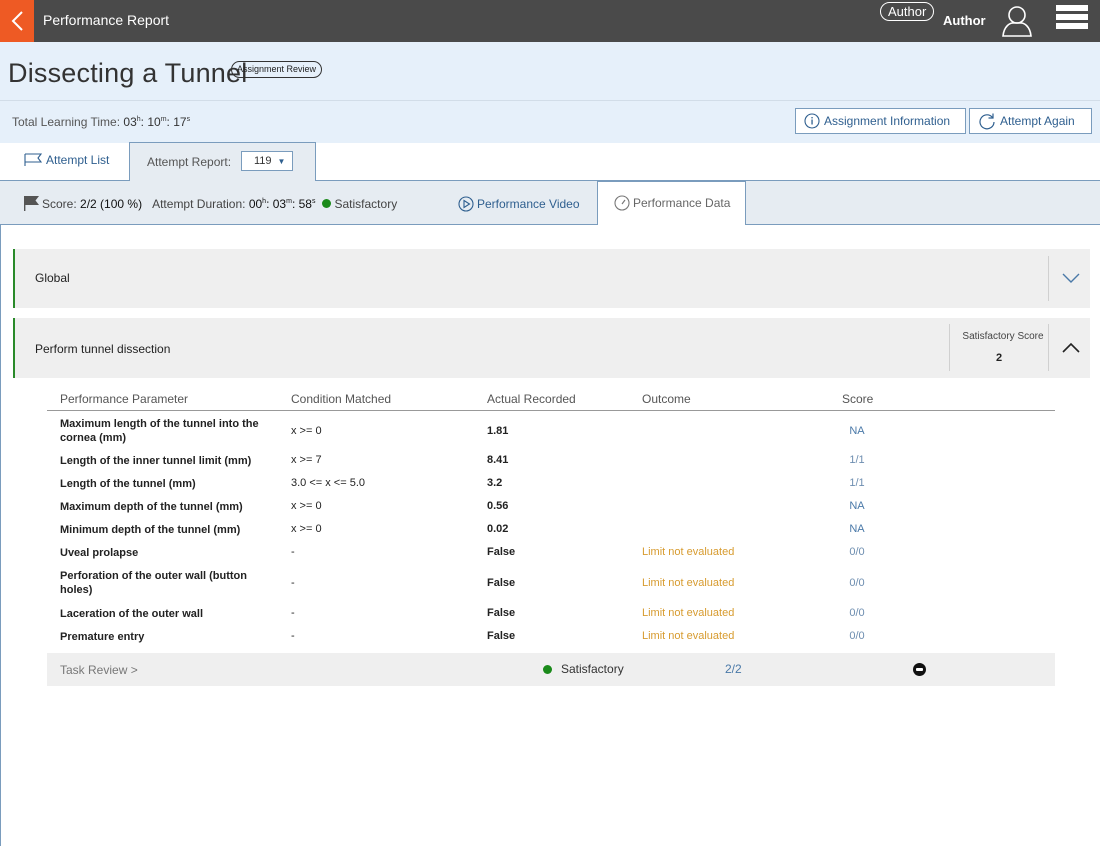  What do you see at coordinates (66, 122) in the screenshot?
I see `learning-time-label: Total Learning Time:` at bounding box center [66, 122].